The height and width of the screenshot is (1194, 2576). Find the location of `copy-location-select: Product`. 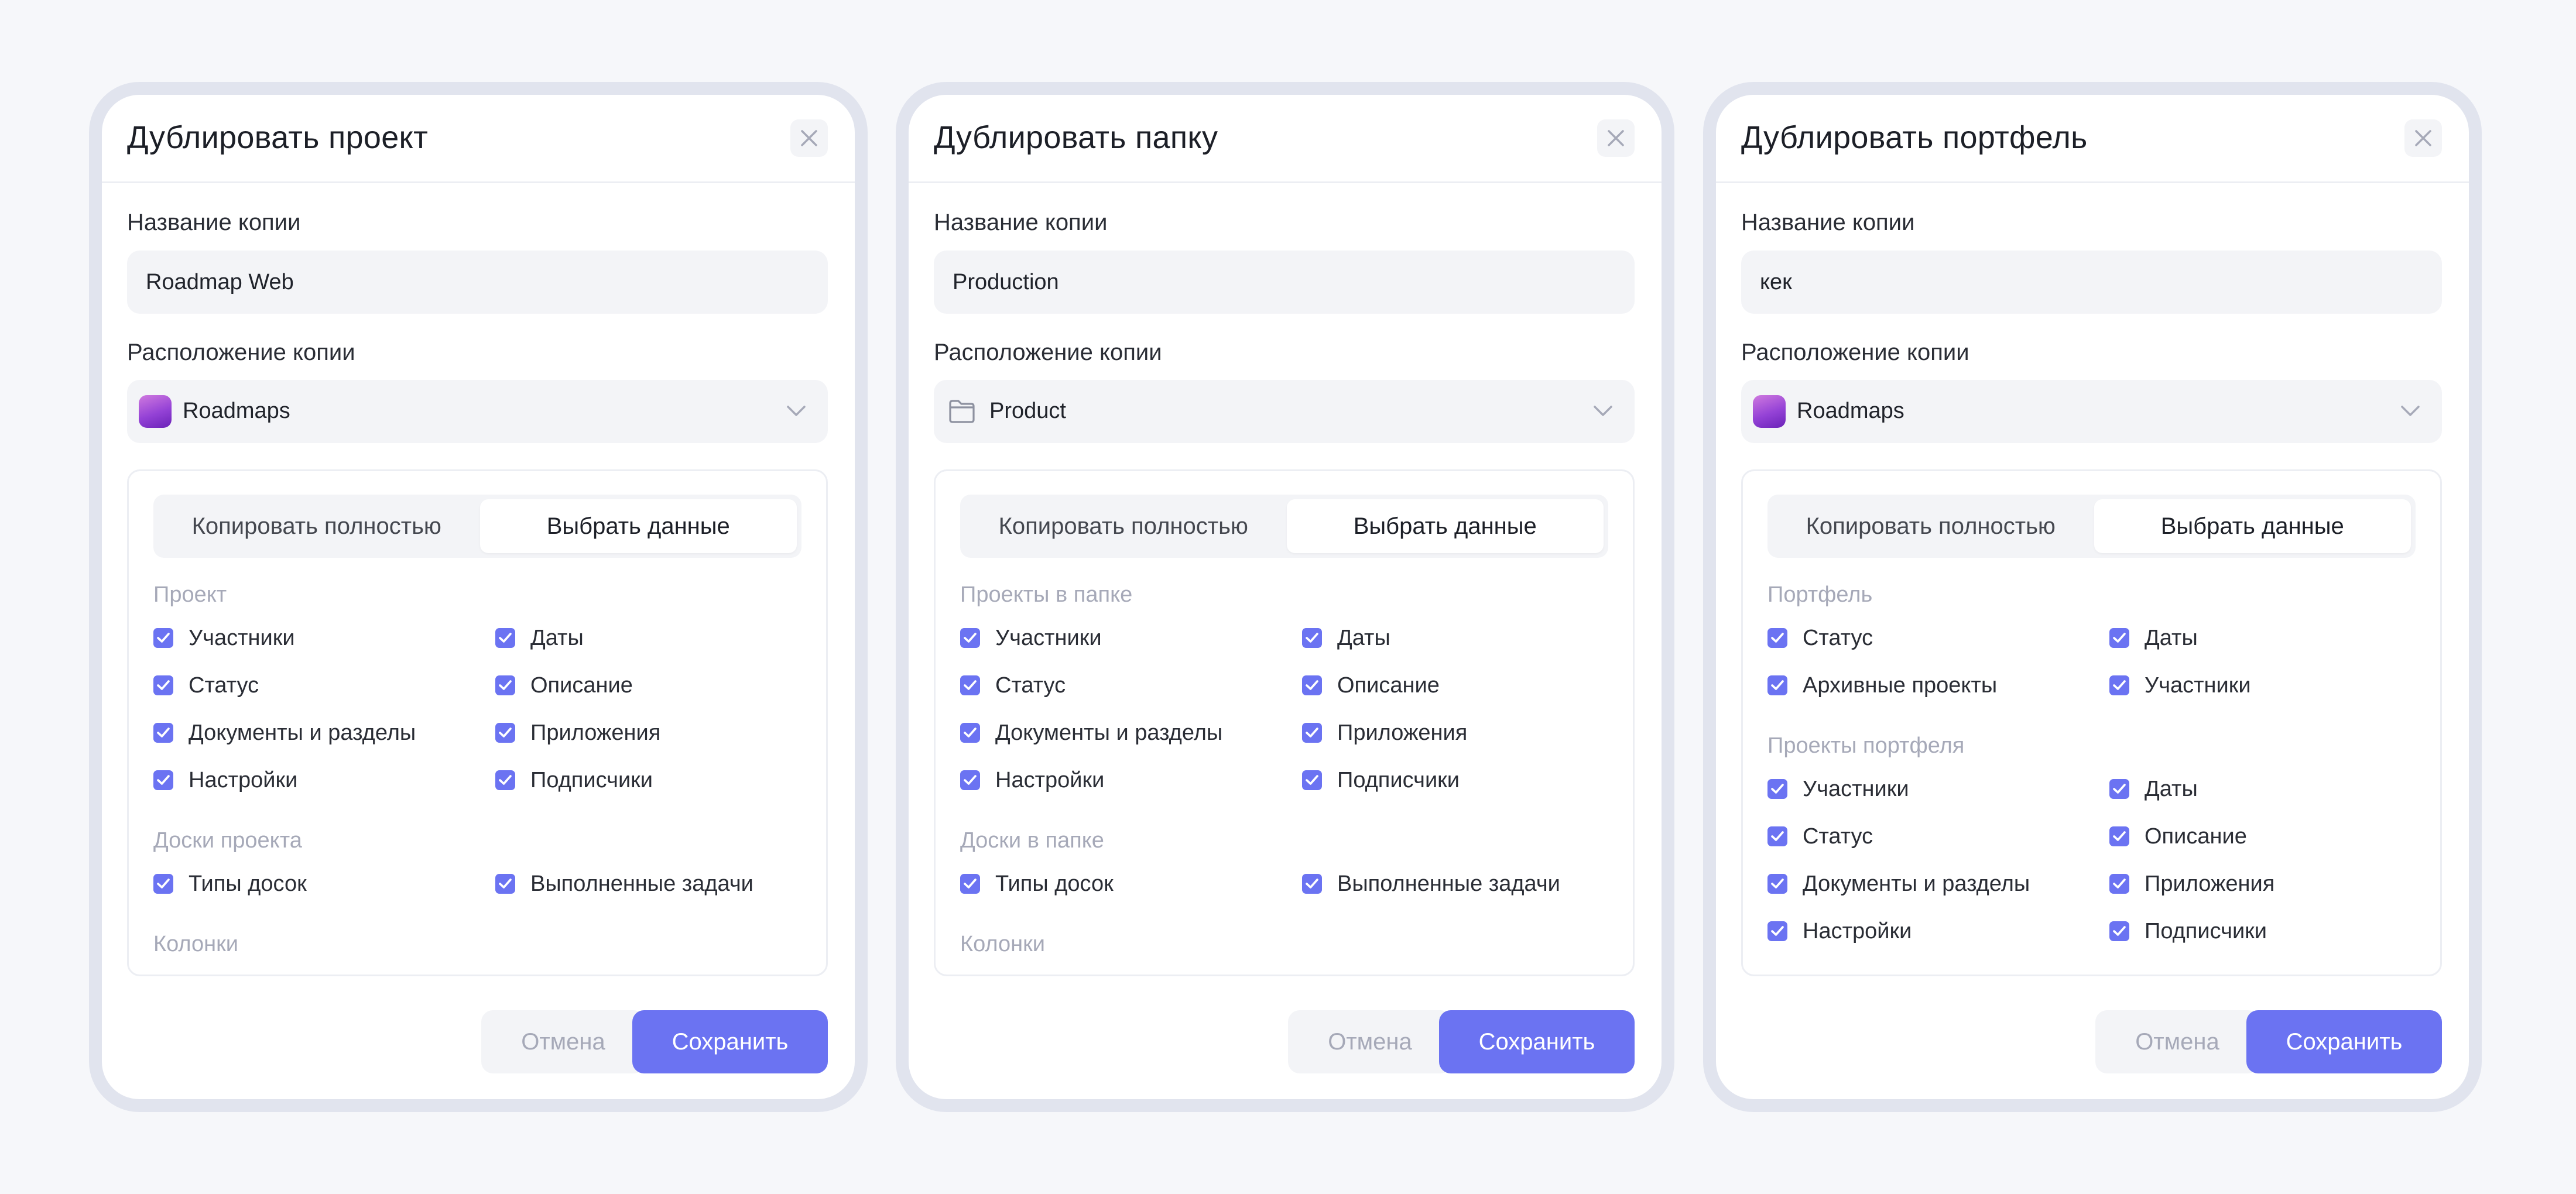

copy-location-select: Product is located at coordinates (1284, 412).